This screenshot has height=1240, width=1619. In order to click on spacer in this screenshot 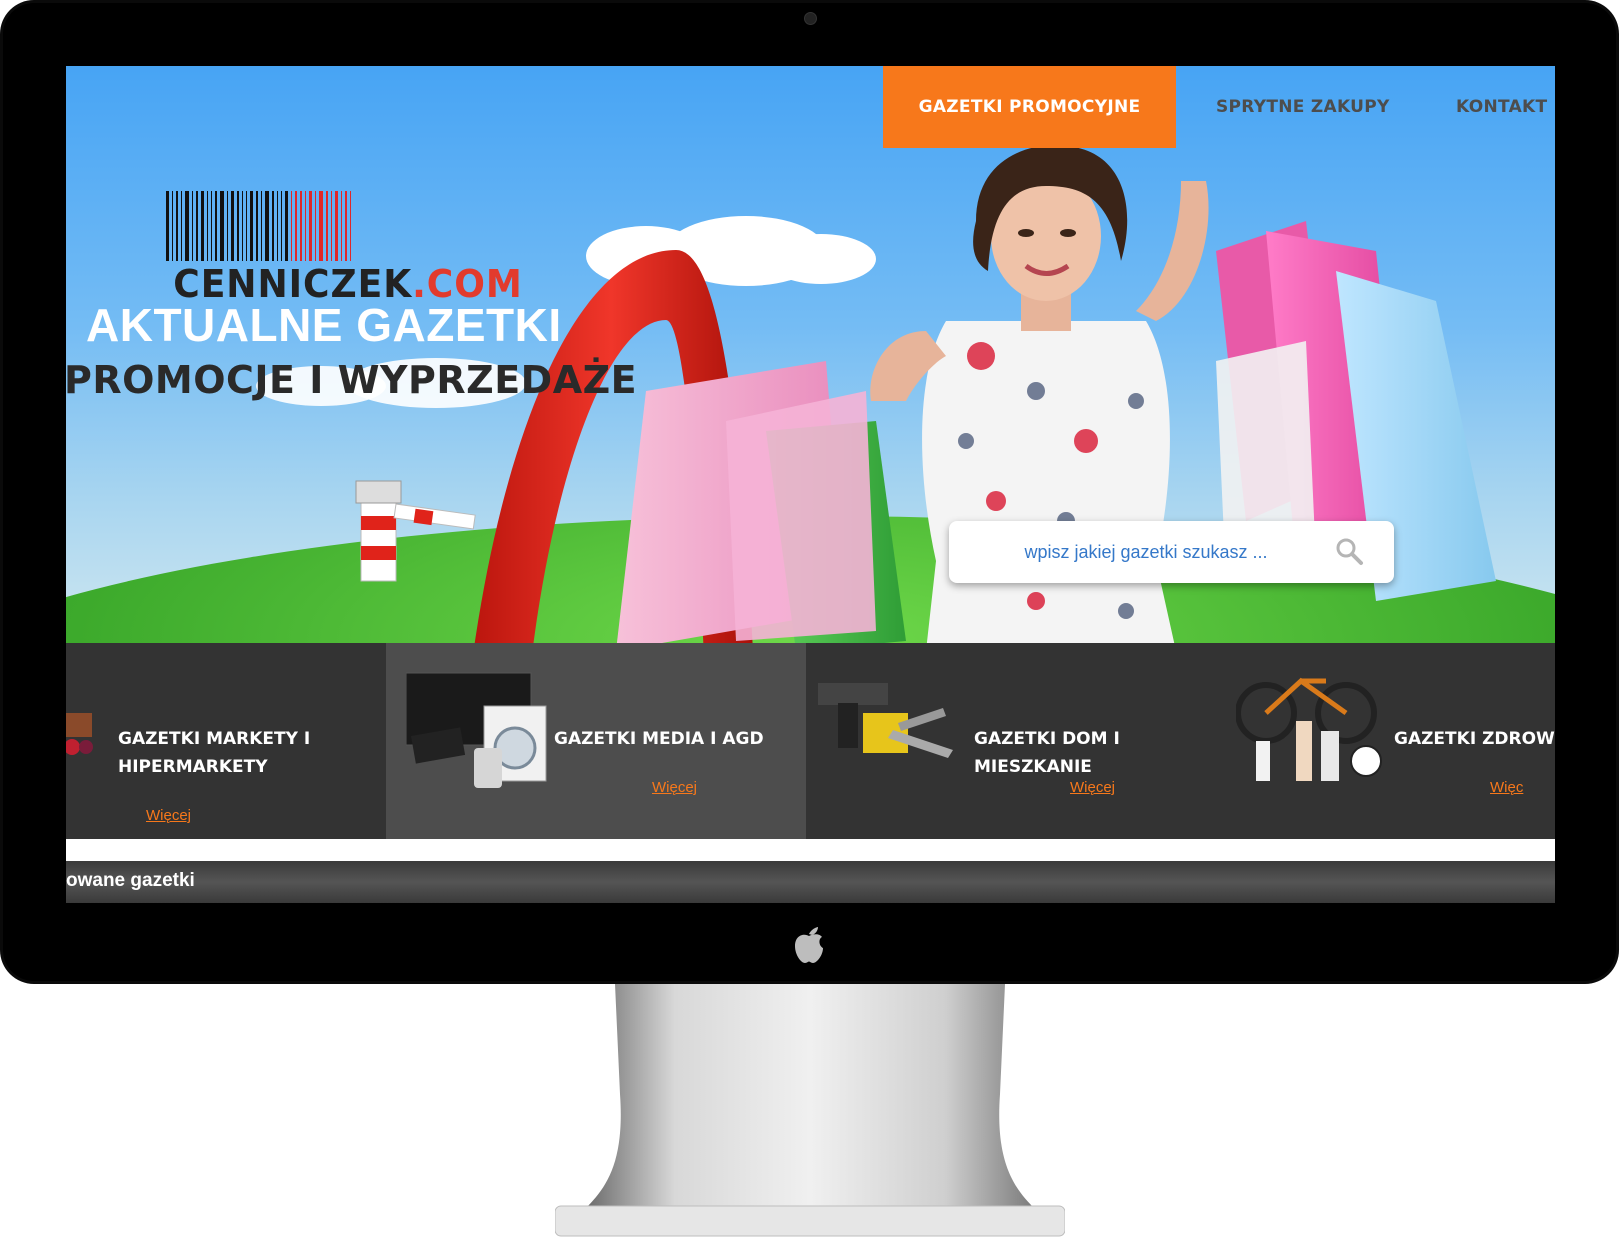, I will do `click(810, 850)`.